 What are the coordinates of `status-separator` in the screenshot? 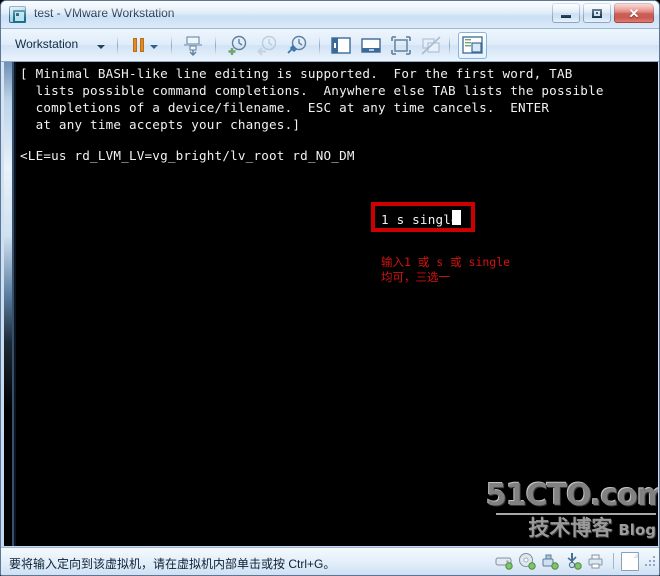 It's located at (613, 561).